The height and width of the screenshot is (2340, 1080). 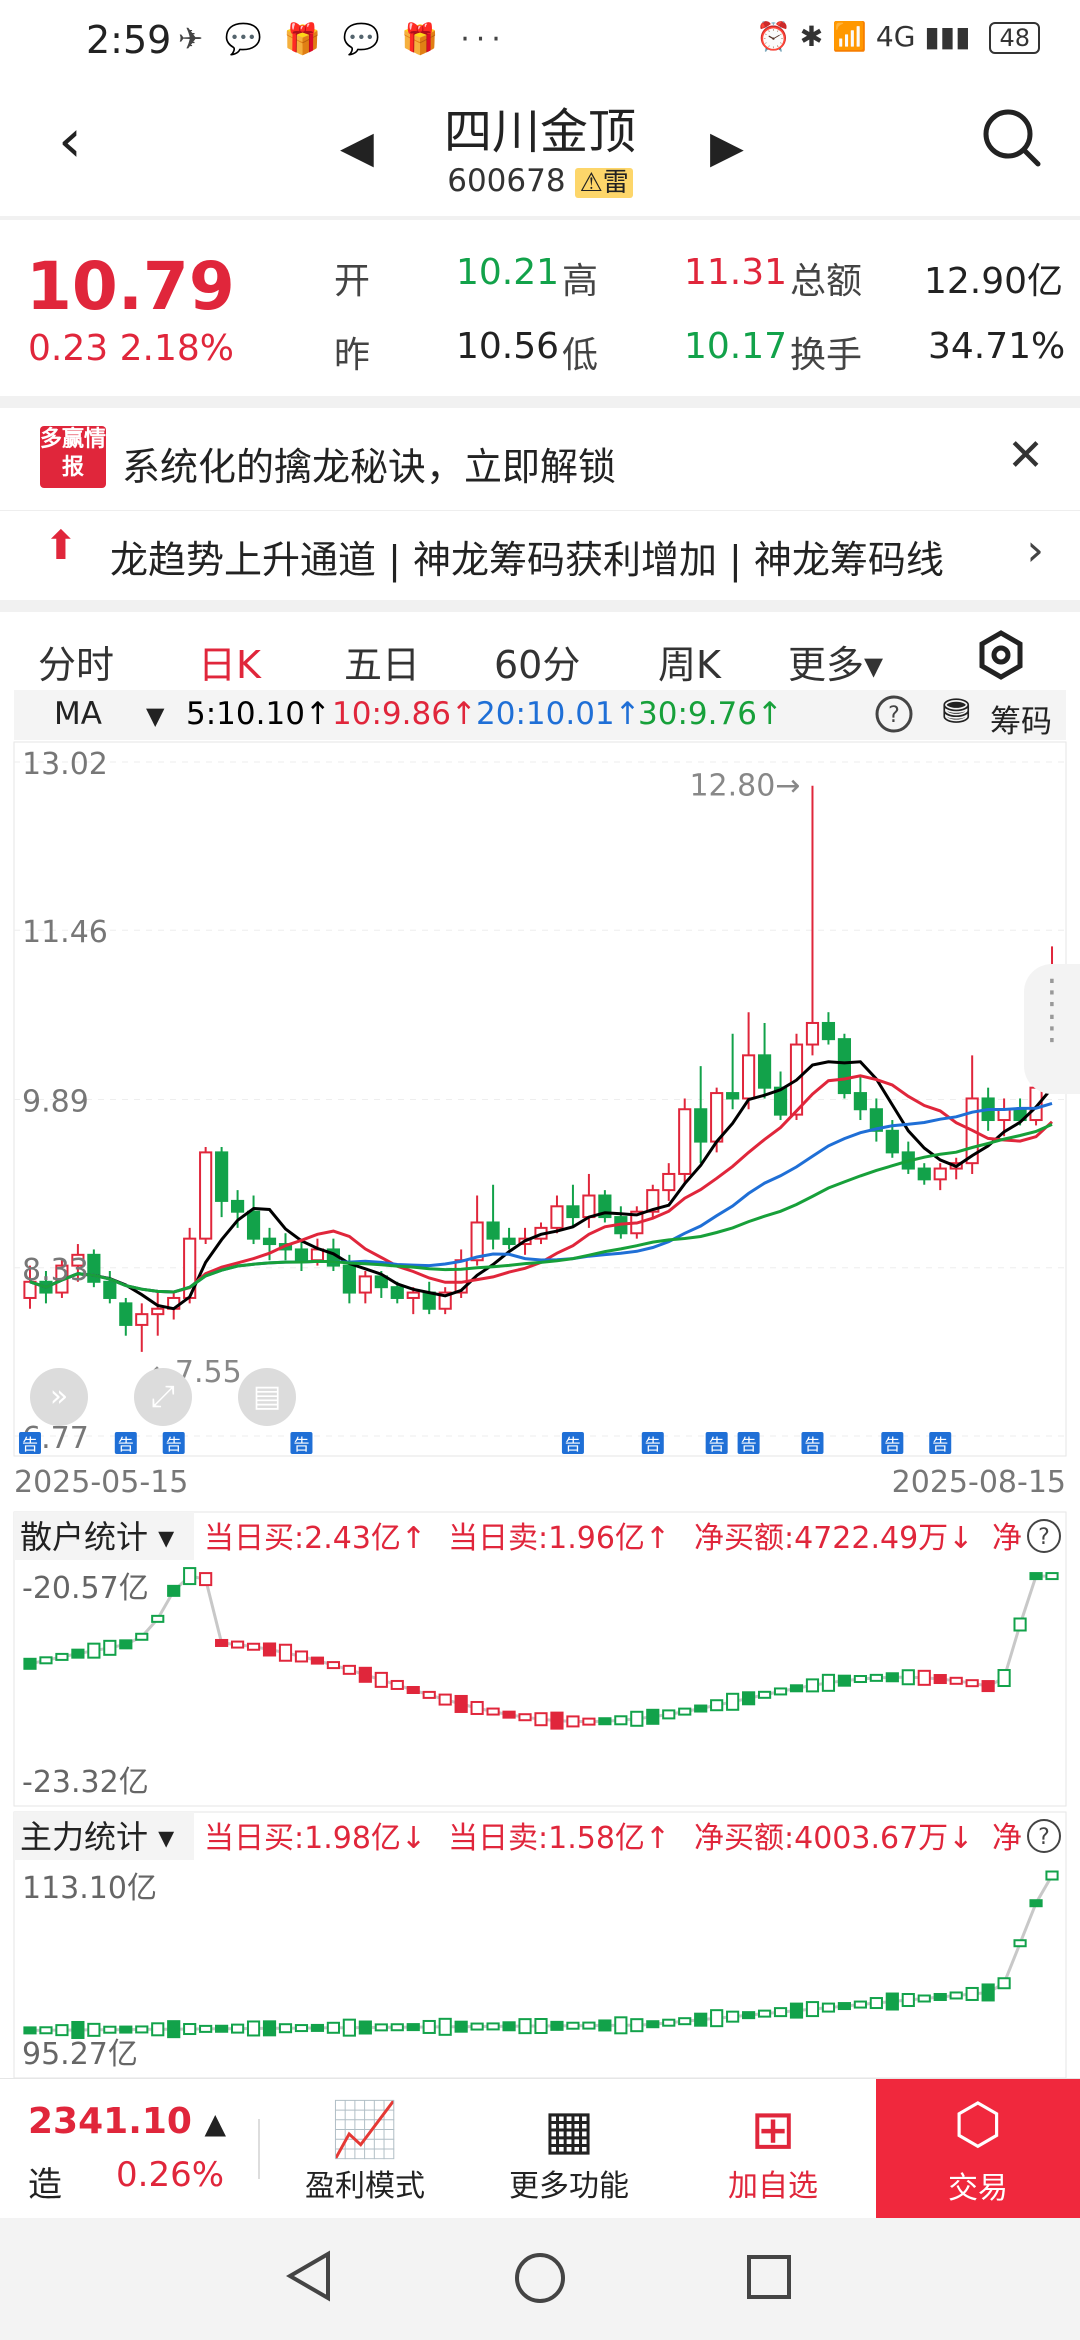 I want to click on y-tick-label: 11.46, so click(x=65, y=932).